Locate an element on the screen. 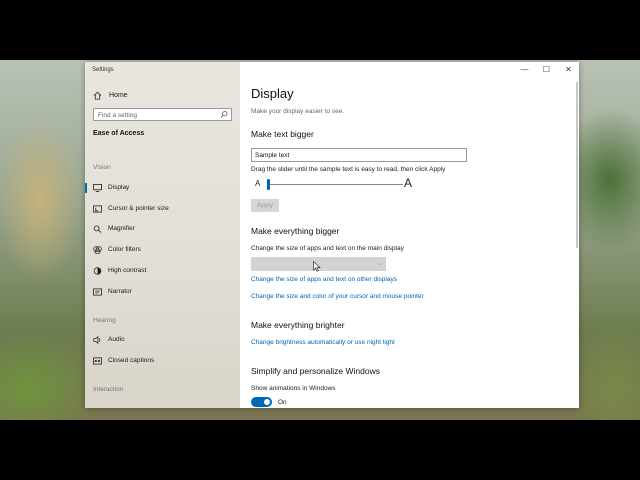  slider-track is located at coordinates (335, 184).